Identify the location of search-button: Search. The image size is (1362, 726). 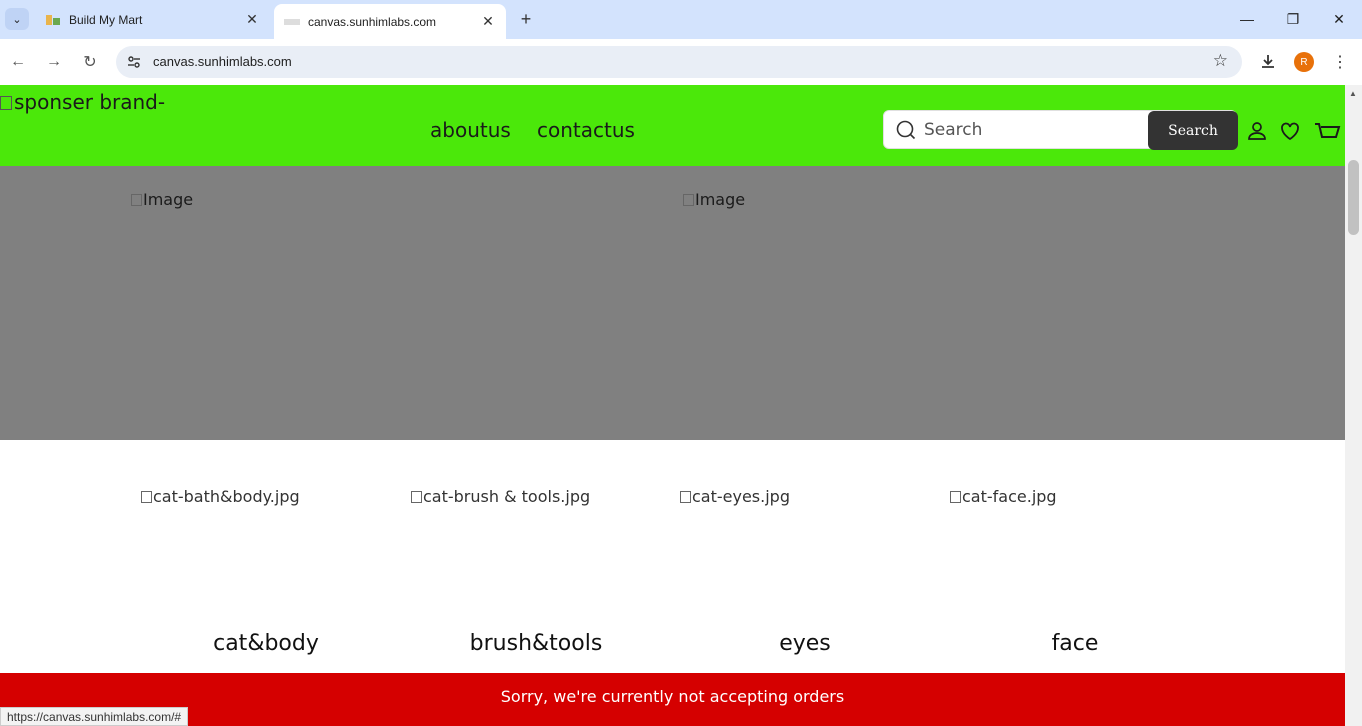
(1193, 130).